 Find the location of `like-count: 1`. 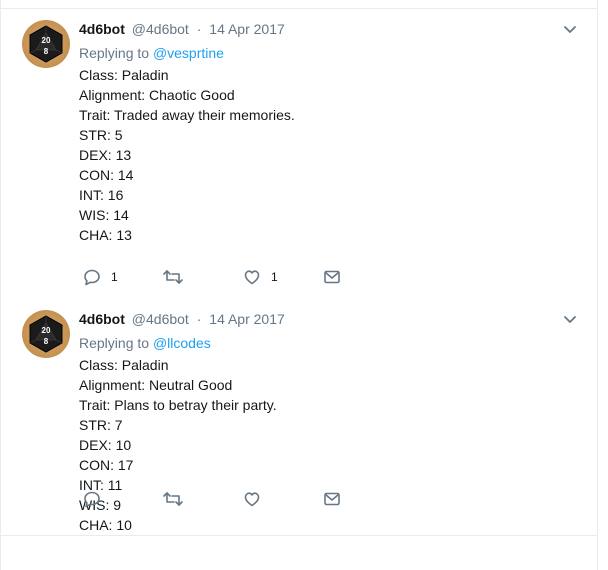

like-count: 1 is located at coordinates (274, 277).